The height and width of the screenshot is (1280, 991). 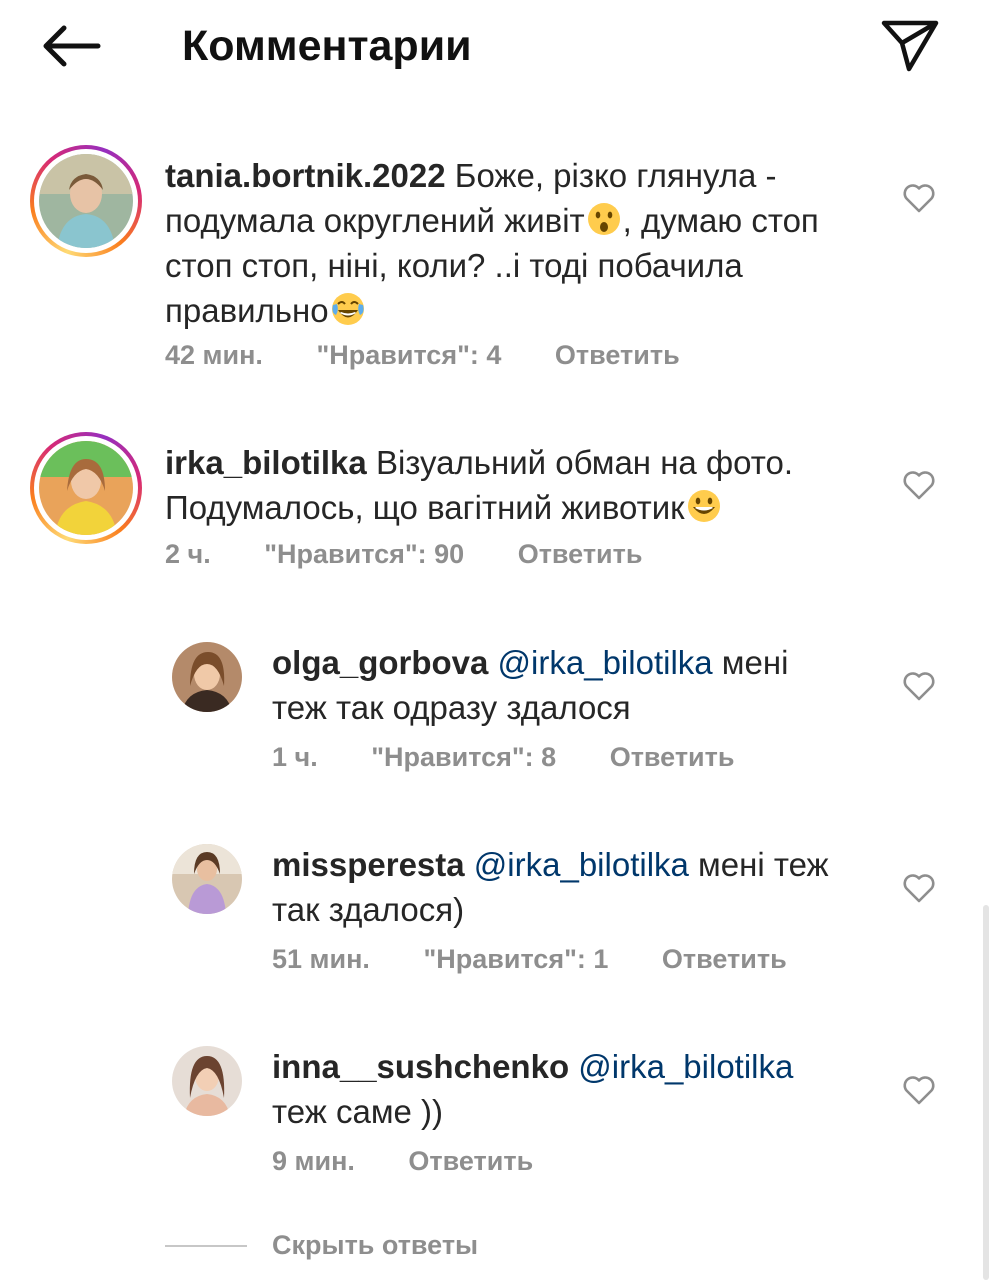 I want to click on page-title: Комментарии, so click(x=327, y=46).